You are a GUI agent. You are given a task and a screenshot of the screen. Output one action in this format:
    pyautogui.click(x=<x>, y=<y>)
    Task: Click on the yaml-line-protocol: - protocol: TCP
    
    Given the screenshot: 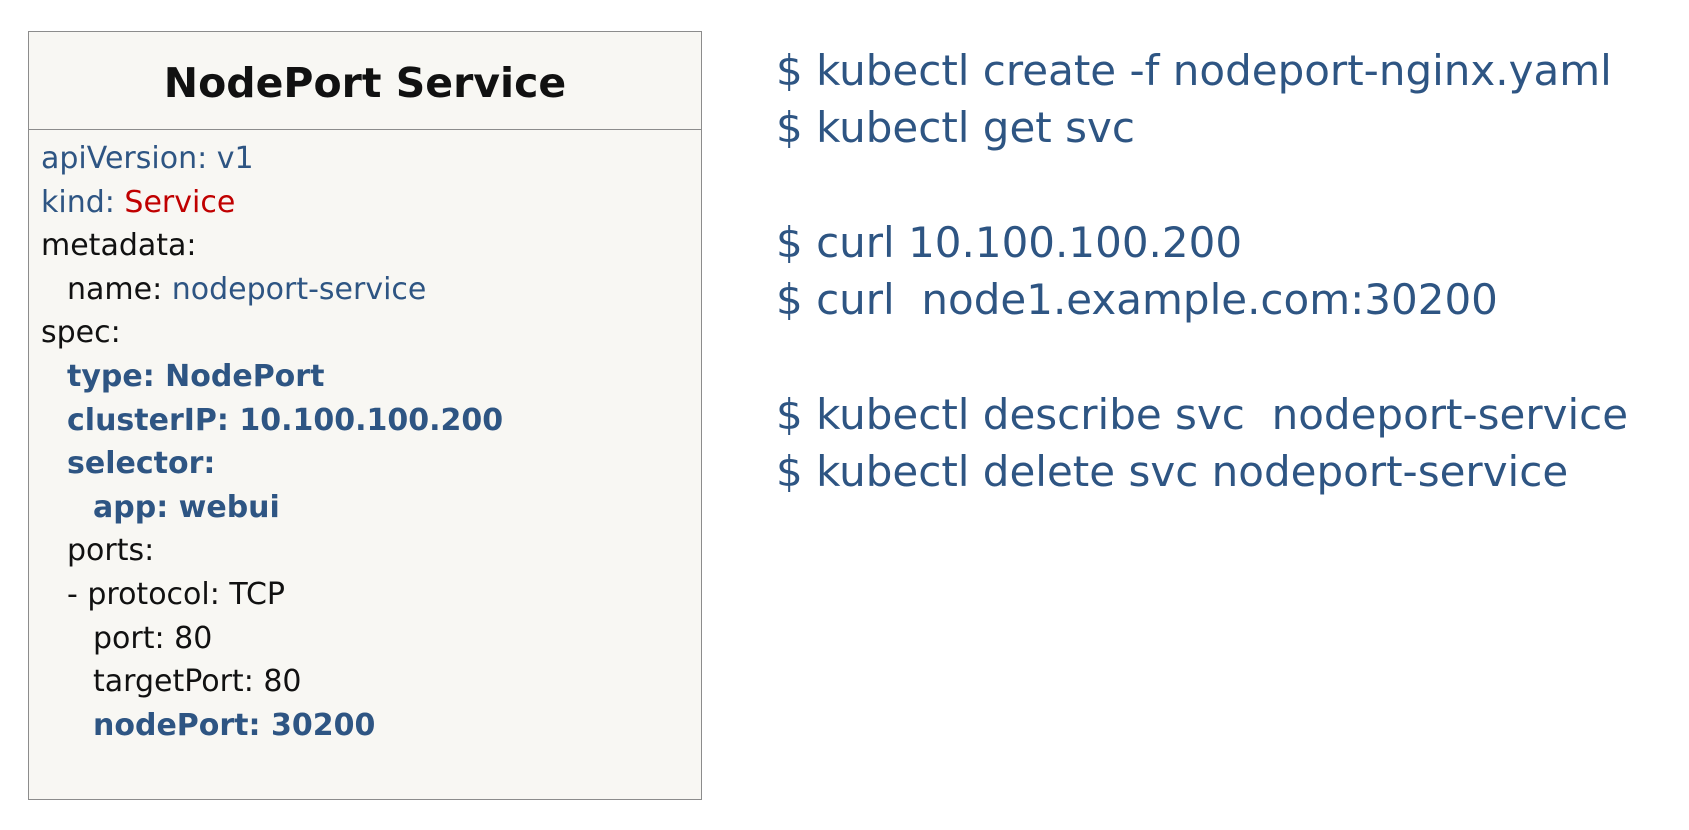 What is the action you would take?
    pyautogui.click(x=176, y=594)
    